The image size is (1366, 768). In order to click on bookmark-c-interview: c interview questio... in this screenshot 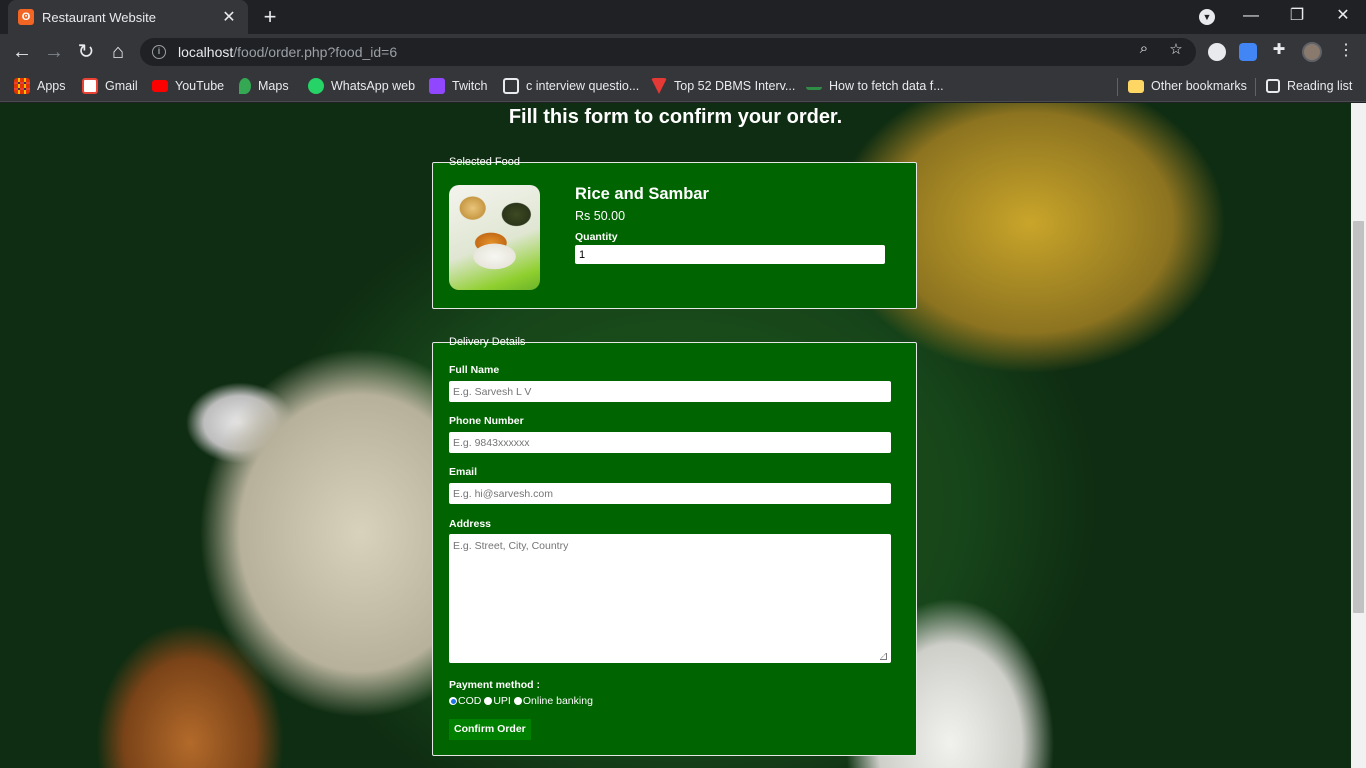, I will do `click(571, 86)`.